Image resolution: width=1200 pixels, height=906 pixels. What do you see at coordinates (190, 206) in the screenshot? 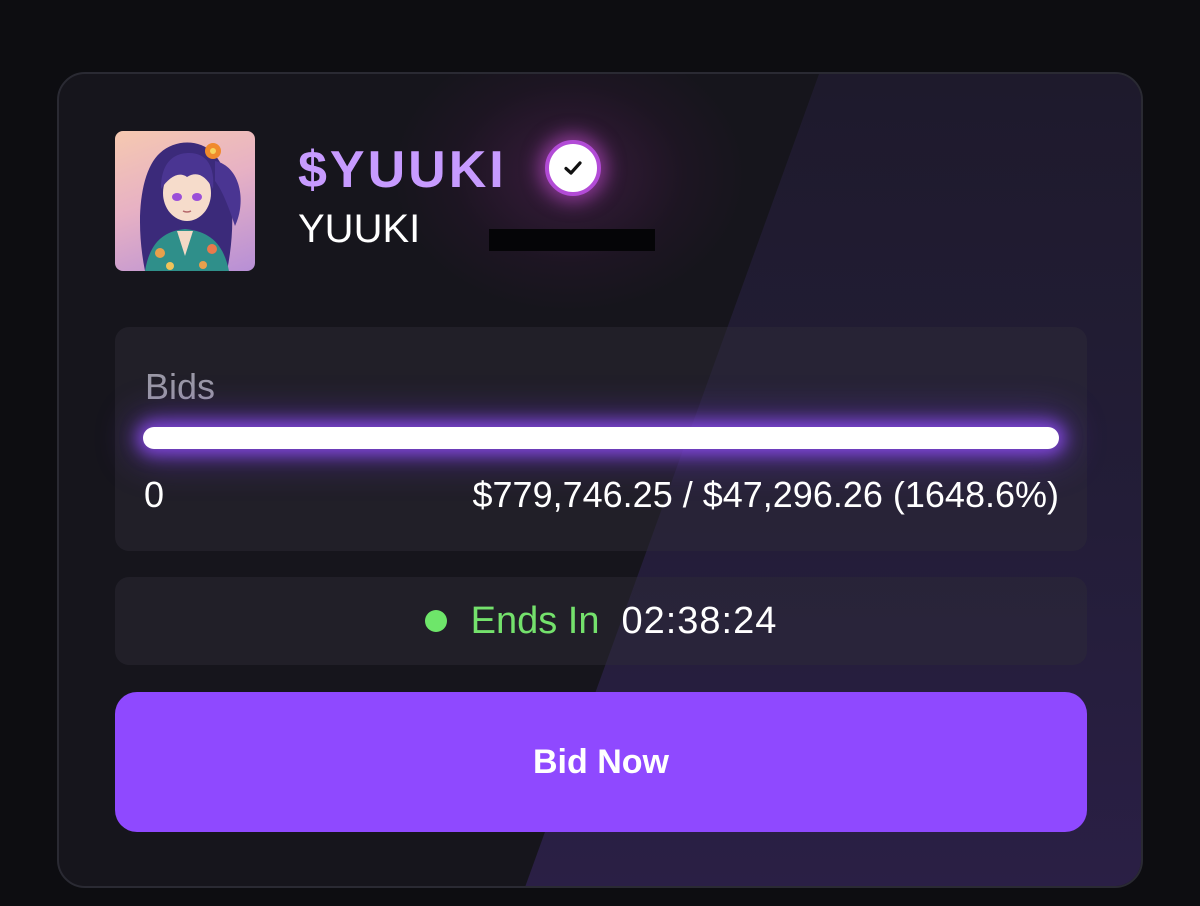
I see `anime-girl-avatar-icon` at bounding box center [190, 206].